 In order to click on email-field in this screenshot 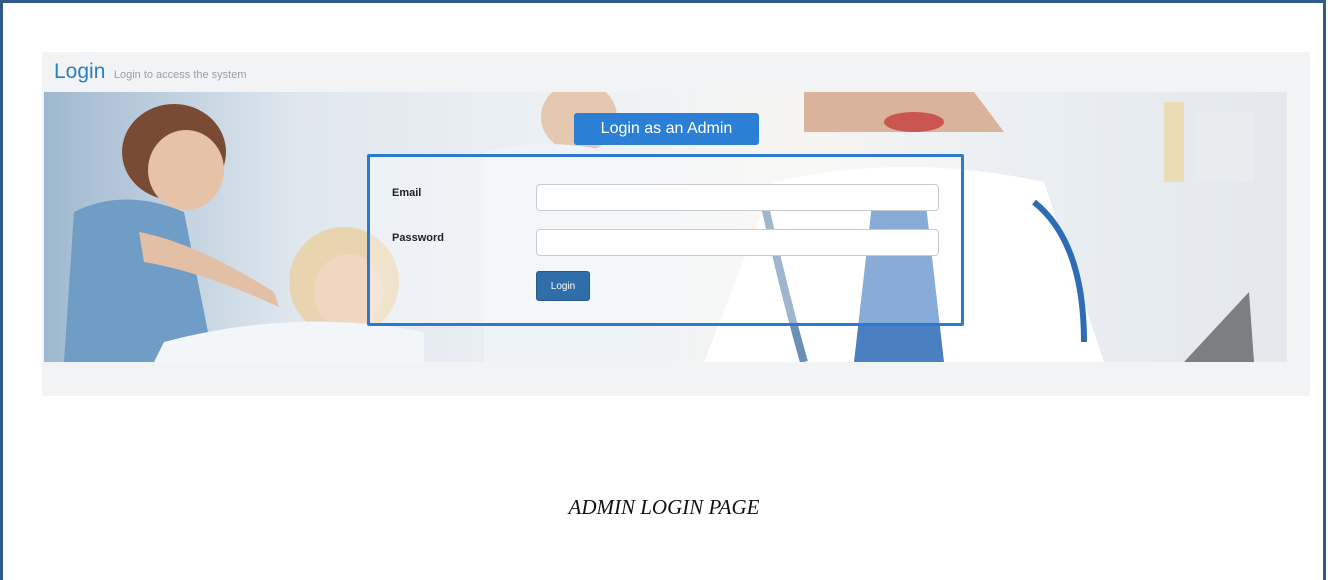, I will do `click(737, 197)`.